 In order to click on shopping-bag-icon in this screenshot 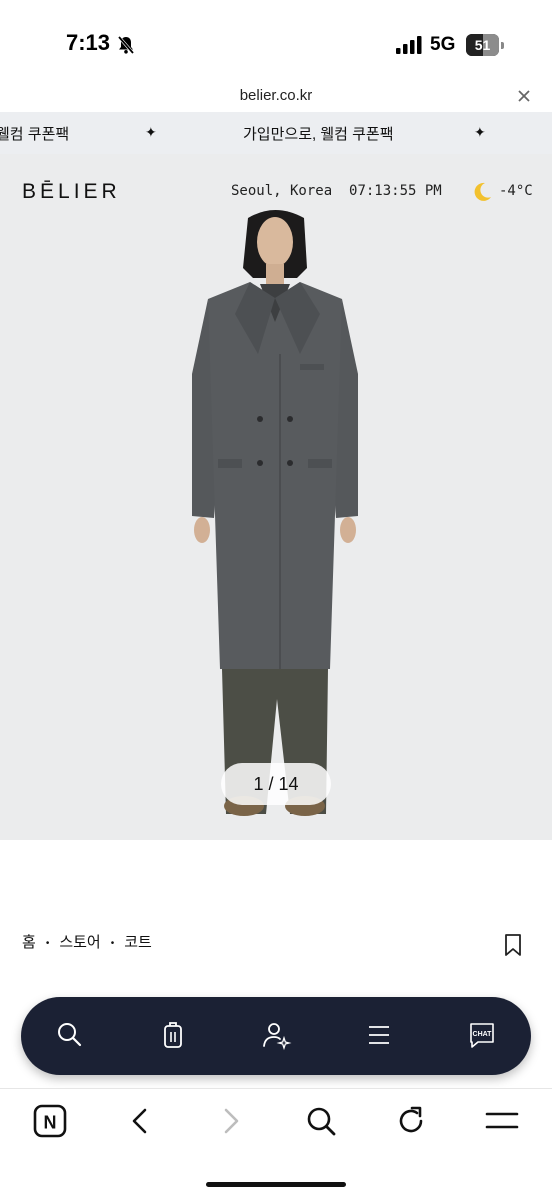, I will do `click(173, 1035)`.